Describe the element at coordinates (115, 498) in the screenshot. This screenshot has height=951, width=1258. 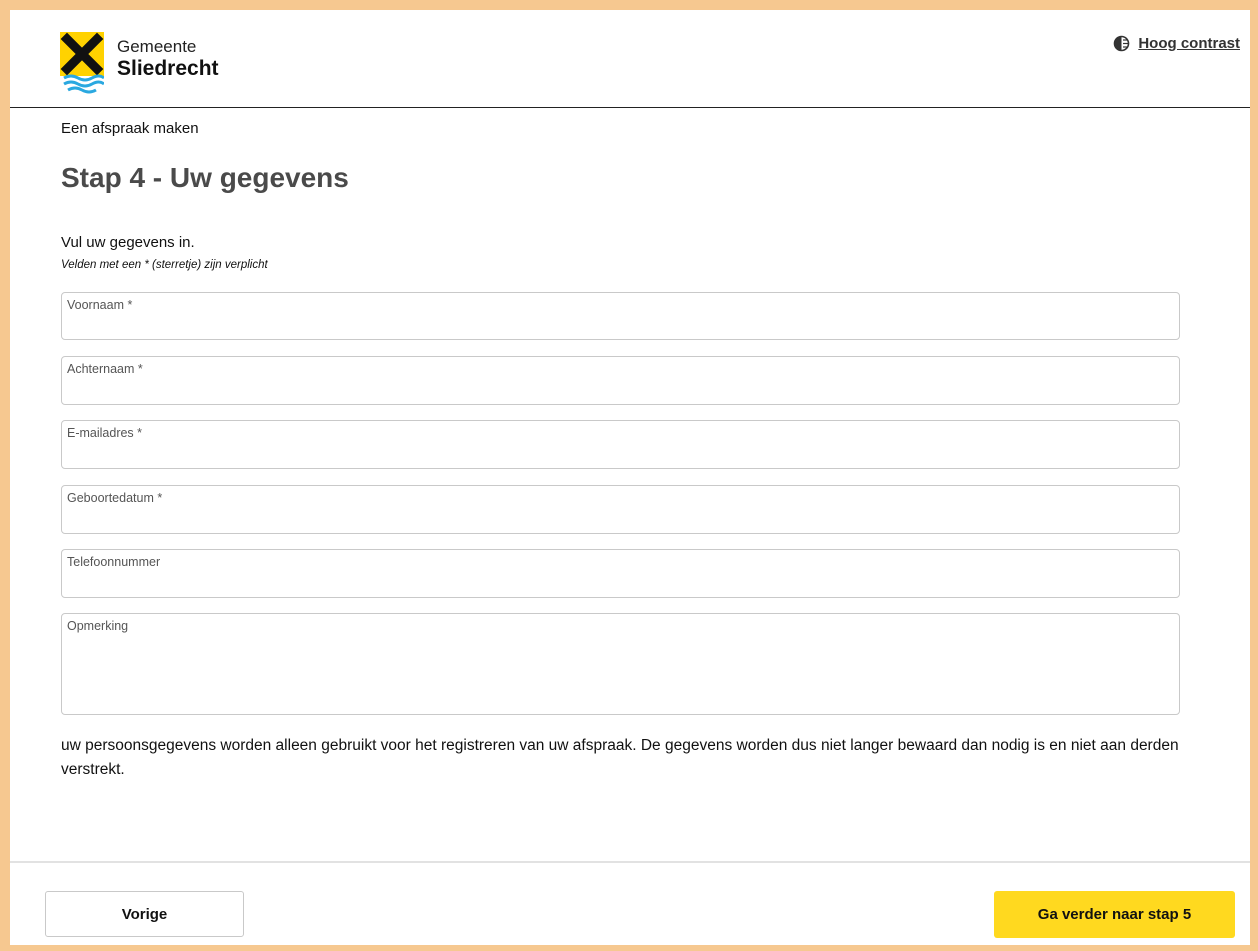
I see `birthdate-label: Geboortedatum *` at that location.